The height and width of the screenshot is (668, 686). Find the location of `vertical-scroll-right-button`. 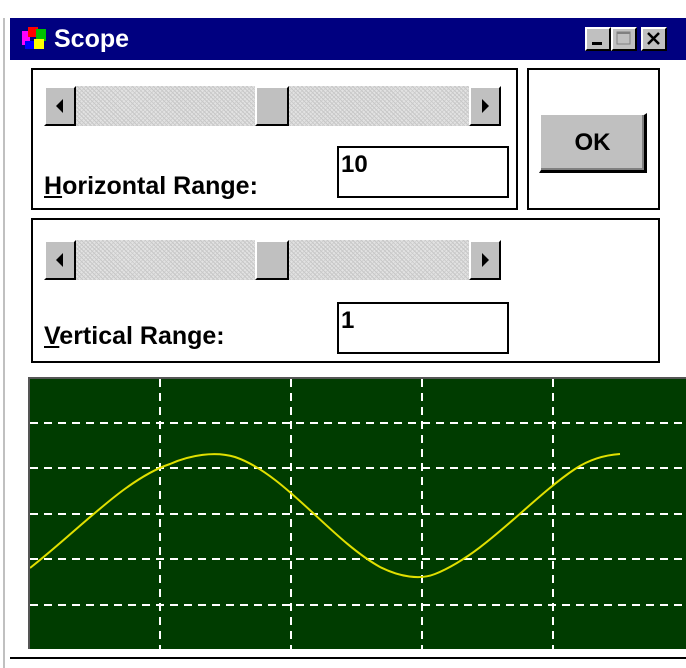

vertical-scroll-right-button is located at coordinates (485, 260).